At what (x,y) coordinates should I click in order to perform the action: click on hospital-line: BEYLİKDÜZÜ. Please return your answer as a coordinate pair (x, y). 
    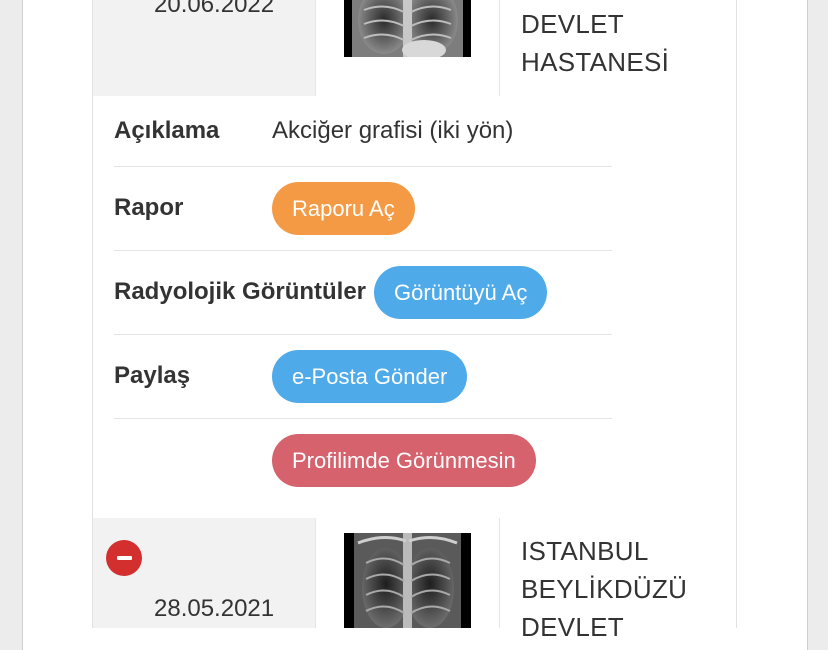
    Looking at the image, I should click on (604, 589).